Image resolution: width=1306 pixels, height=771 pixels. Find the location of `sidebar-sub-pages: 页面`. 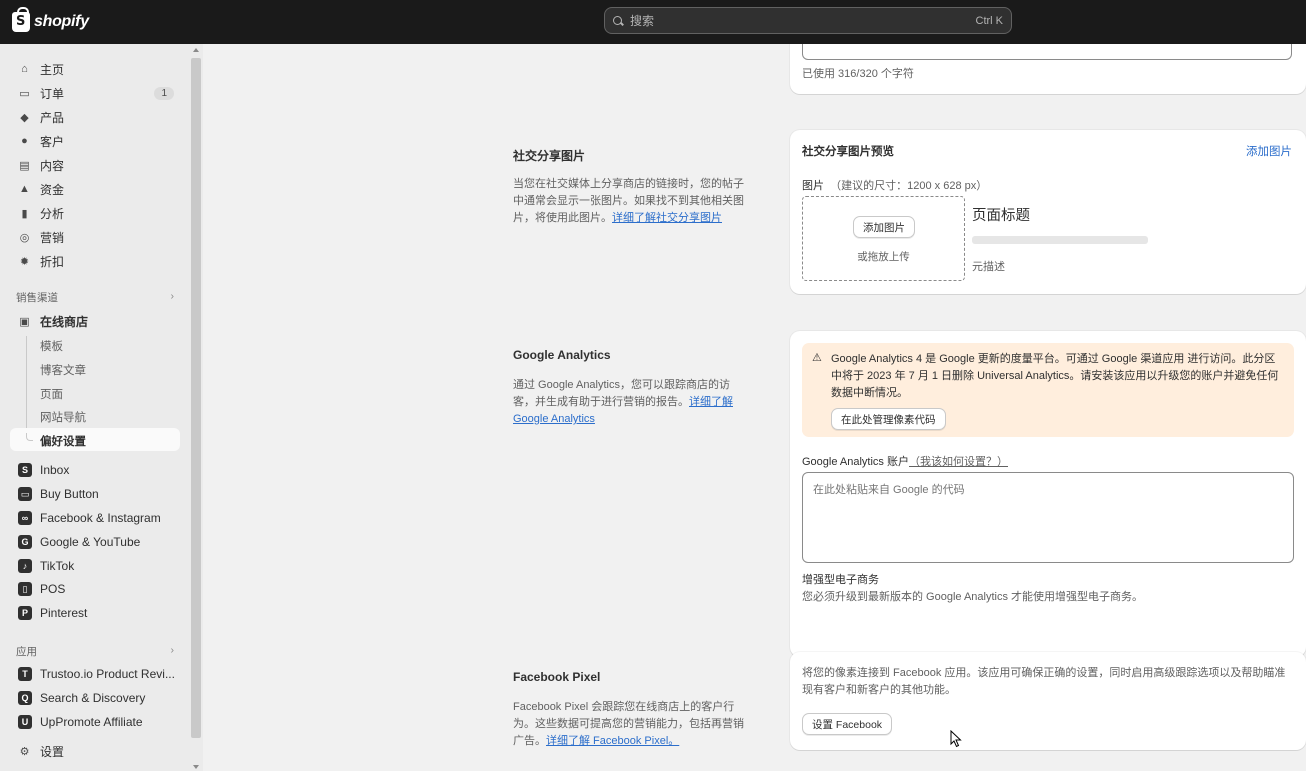

sidebar-sub-pages: 页面 is located at coordinates (51, 394).